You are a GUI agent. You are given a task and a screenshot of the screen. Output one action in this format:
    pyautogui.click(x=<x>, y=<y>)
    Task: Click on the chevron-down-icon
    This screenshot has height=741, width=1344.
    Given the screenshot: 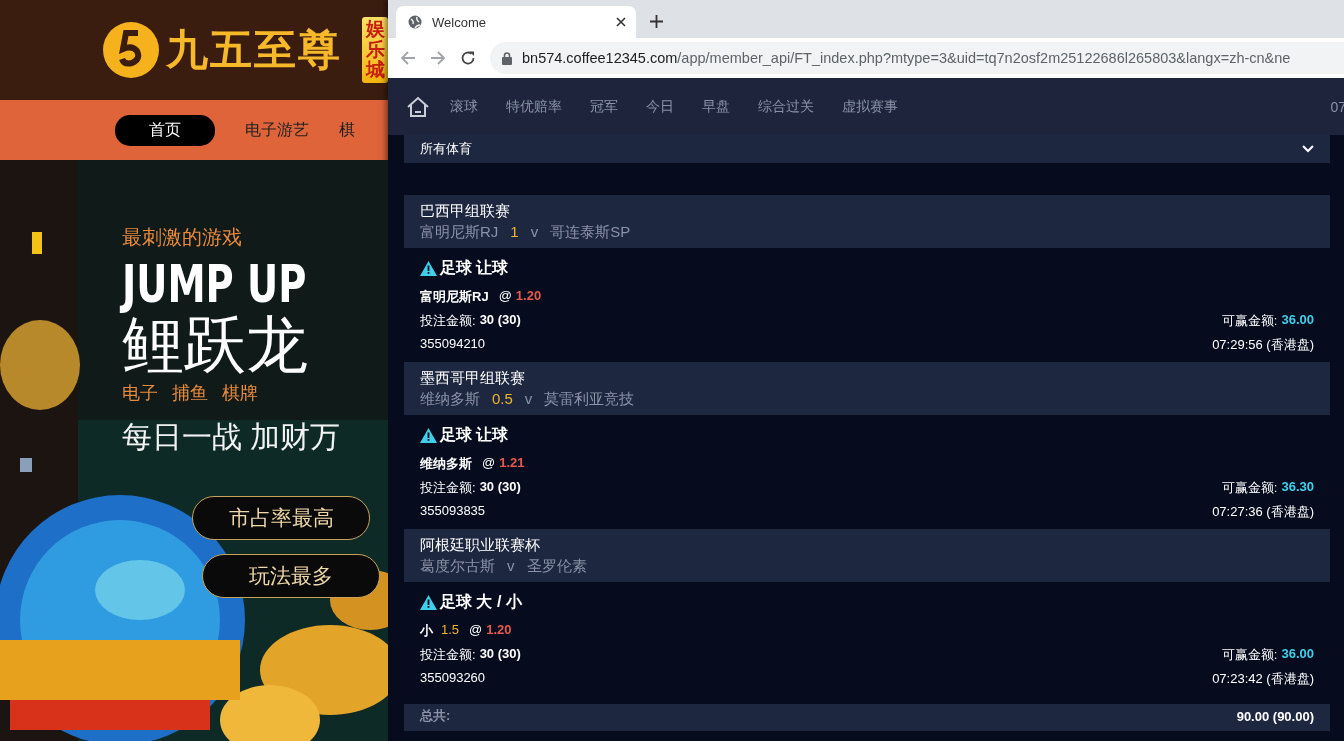 What is the action you would take?
    pyautogui.click(x=1308, y=149)
    